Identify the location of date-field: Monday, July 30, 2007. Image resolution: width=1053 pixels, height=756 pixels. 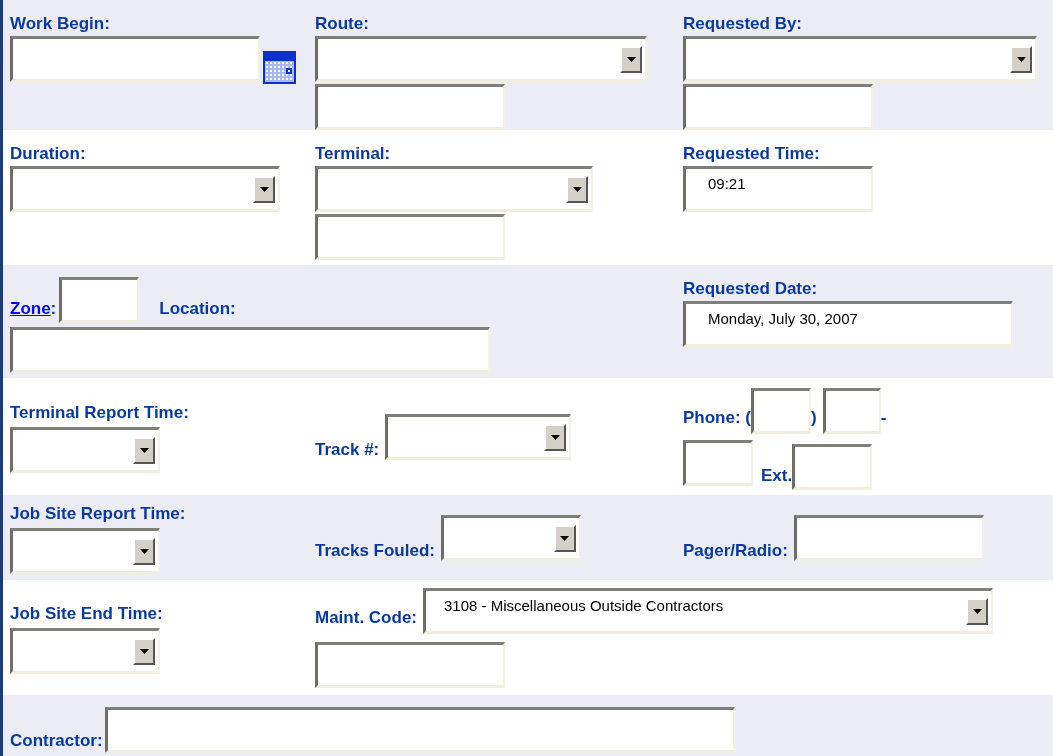
(848, 324).